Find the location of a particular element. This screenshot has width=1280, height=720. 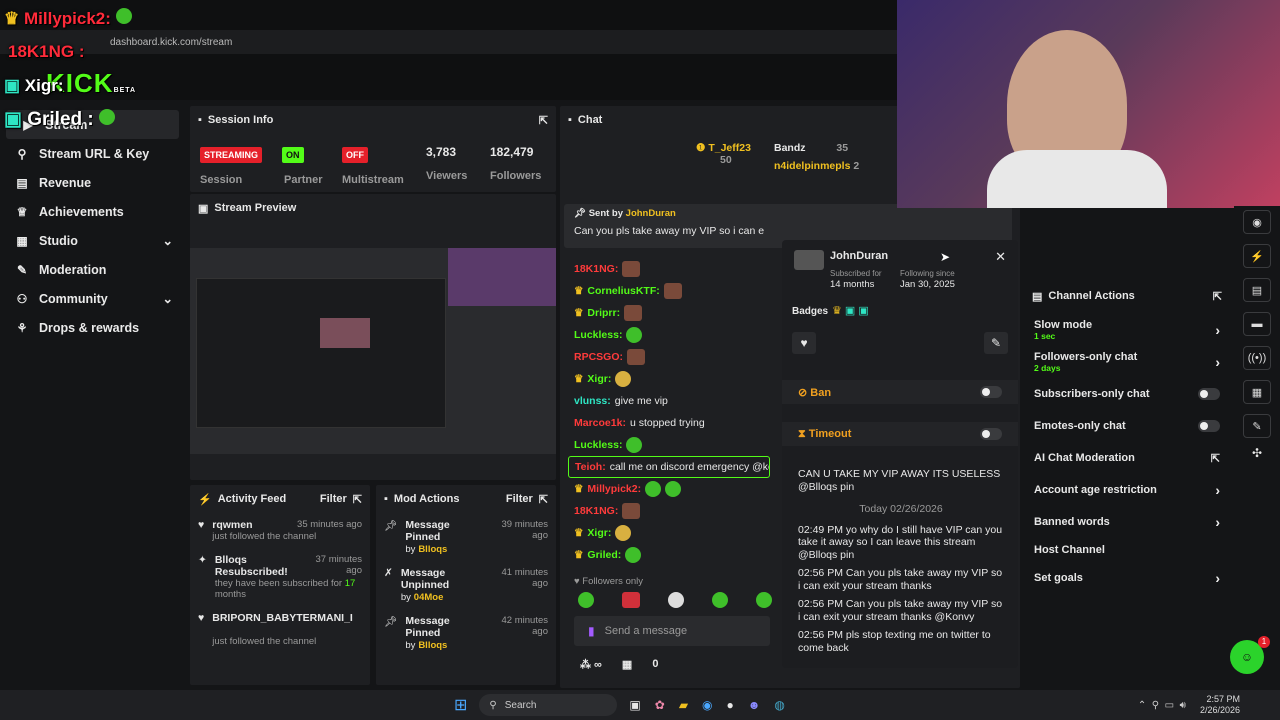

emote-bar is located at coordinates (675, 600).